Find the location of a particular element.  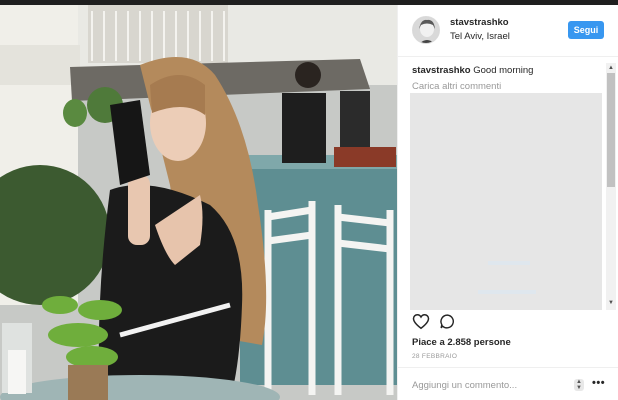

up-down-arrows-icon: ▲ ▼ is located at coordinates (579, 385).